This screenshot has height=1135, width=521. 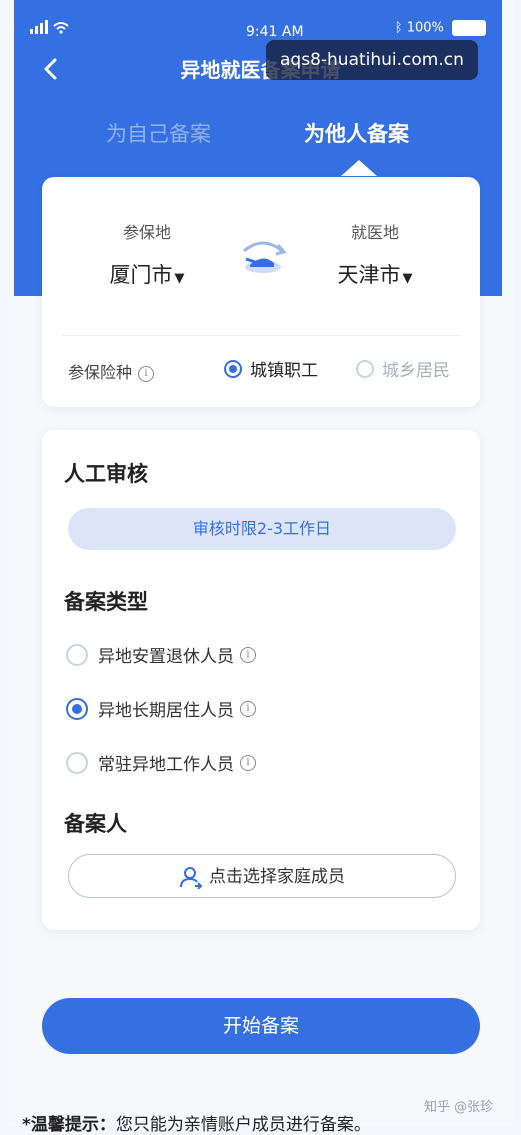 I want to click on signal-icon, so click(x=50, y=29).